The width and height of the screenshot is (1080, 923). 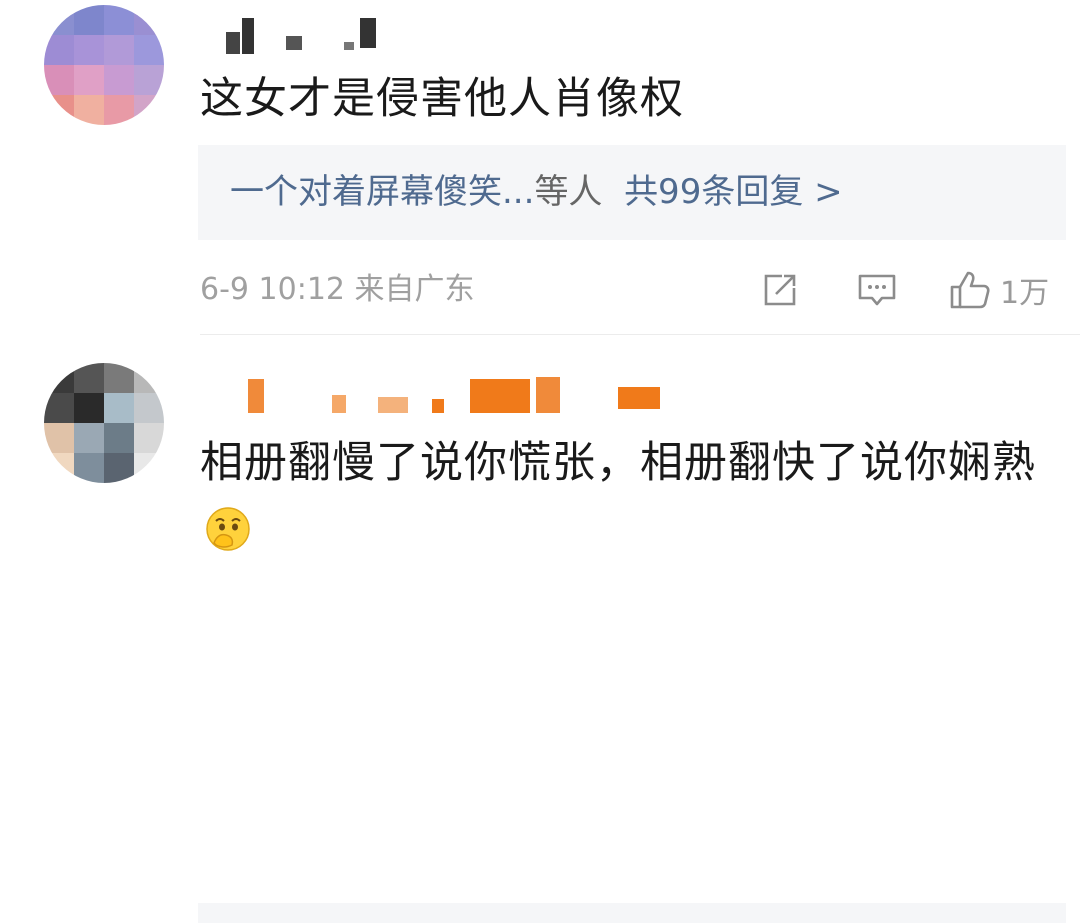 What do you see at coordinates (998, 290) in the screenshot?
I see `like-button: 1万` at bounding box center [998, 290].